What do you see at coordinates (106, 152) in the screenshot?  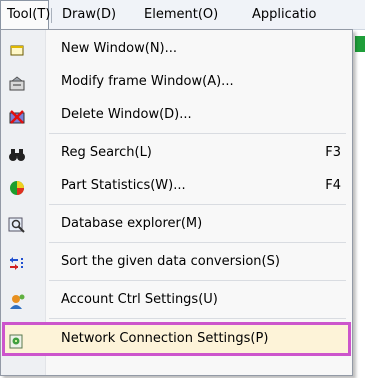 I see `menu-item-label: Reg Search(L)` at bounding box center [106, 152].